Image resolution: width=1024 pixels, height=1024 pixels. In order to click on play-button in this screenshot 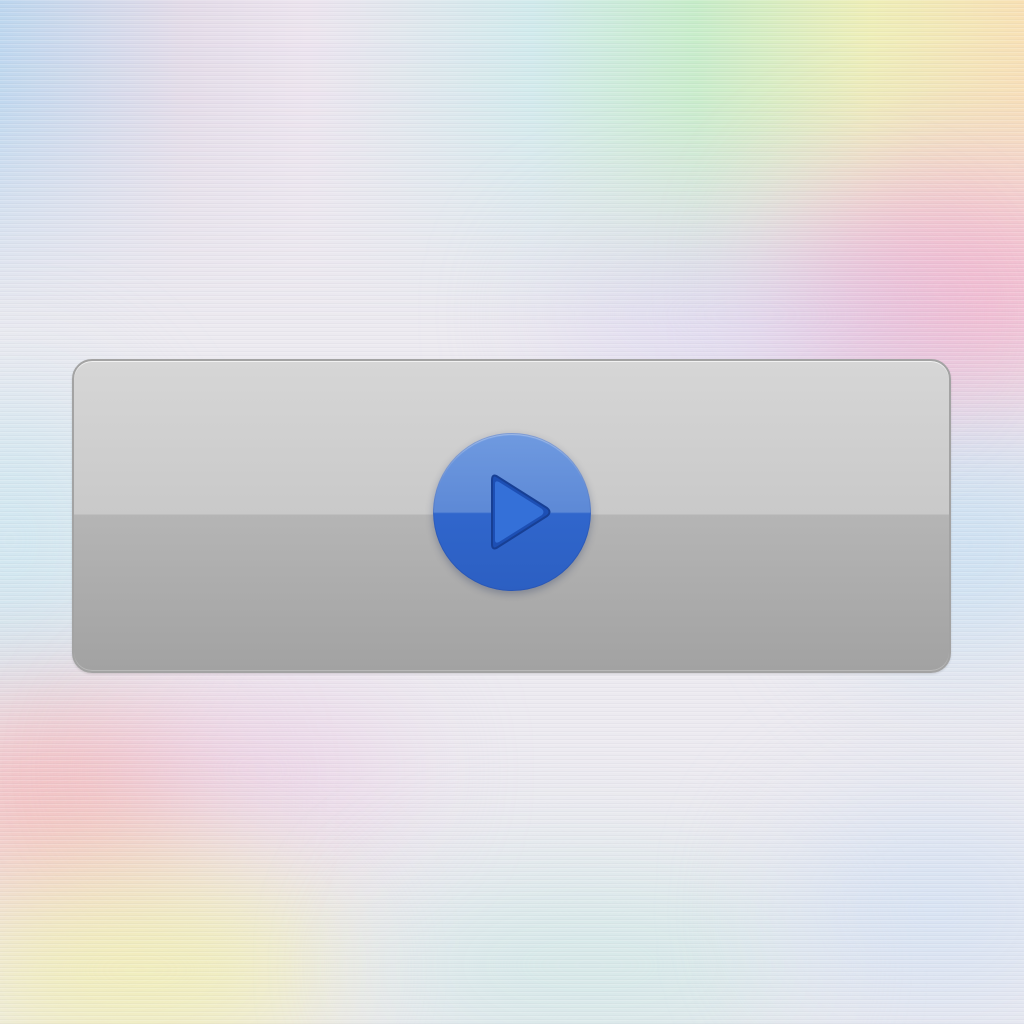, I will do `click(512, 512)`.